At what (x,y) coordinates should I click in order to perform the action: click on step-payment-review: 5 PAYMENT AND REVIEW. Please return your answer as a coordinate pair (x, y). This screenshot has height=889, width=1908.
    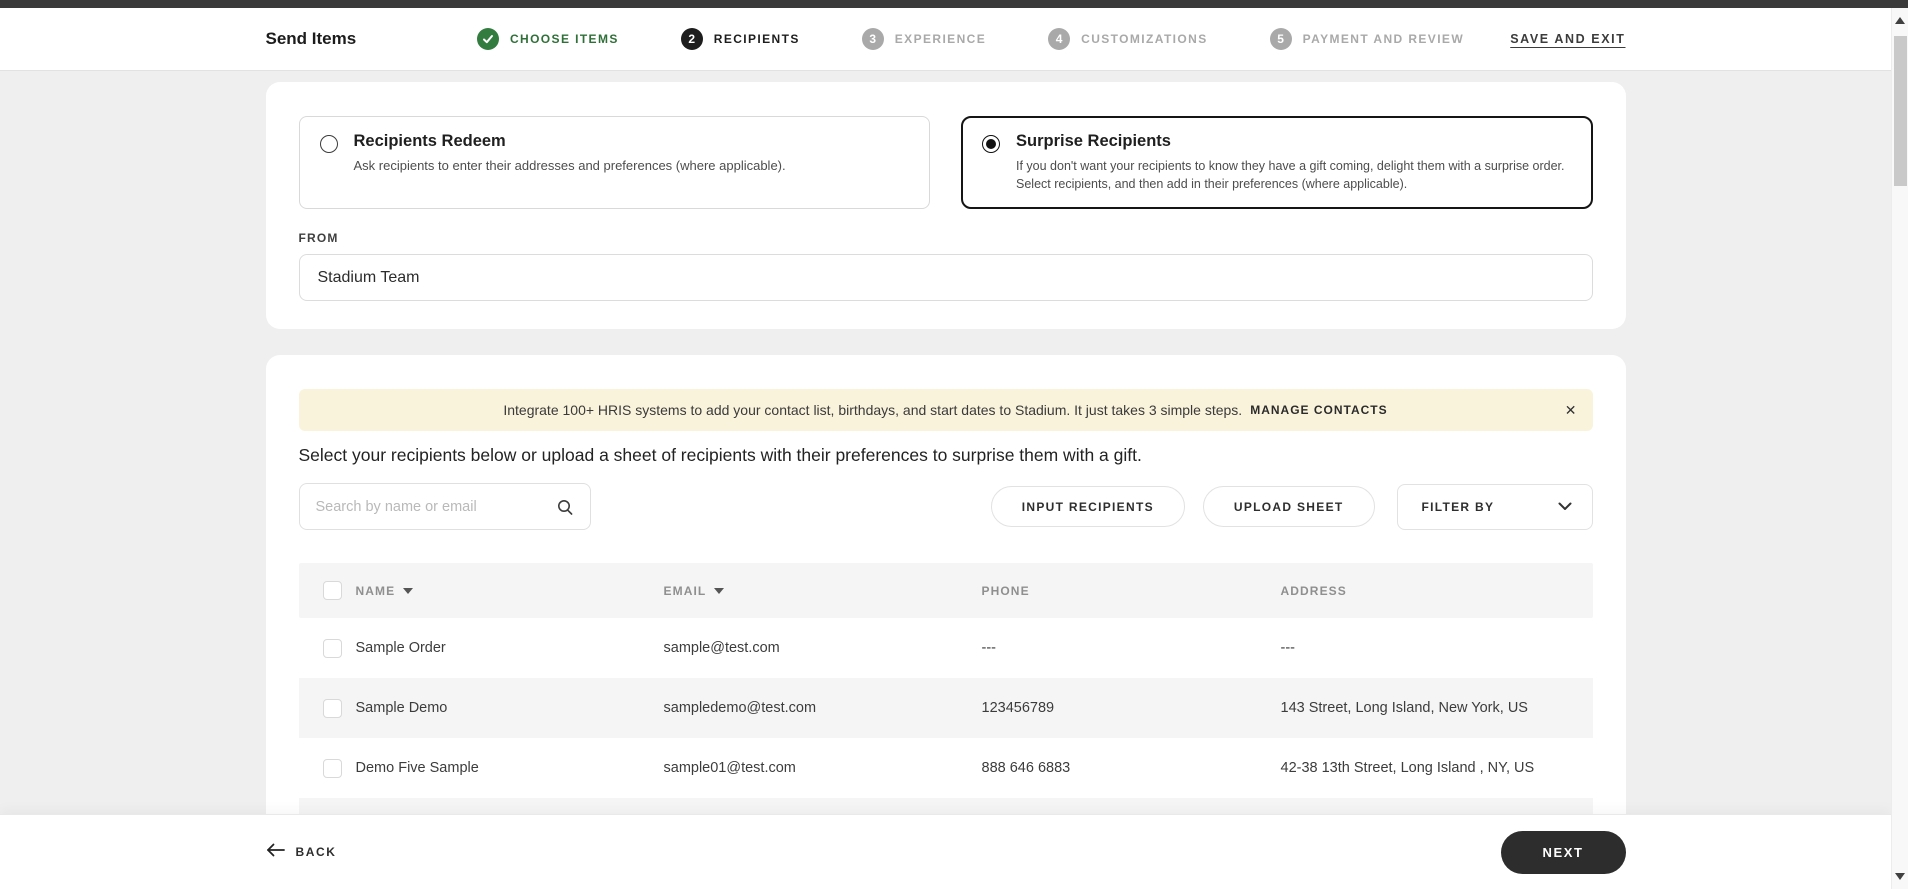
    Looking at the image, I should click on (1367, 39).